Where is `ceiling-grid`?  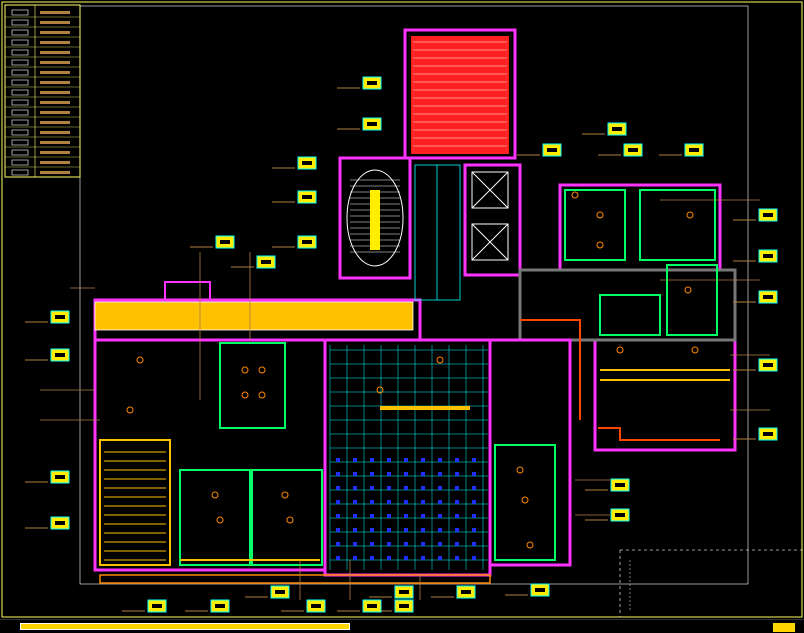 ceiling-grid is located at coordinates (408, 457).